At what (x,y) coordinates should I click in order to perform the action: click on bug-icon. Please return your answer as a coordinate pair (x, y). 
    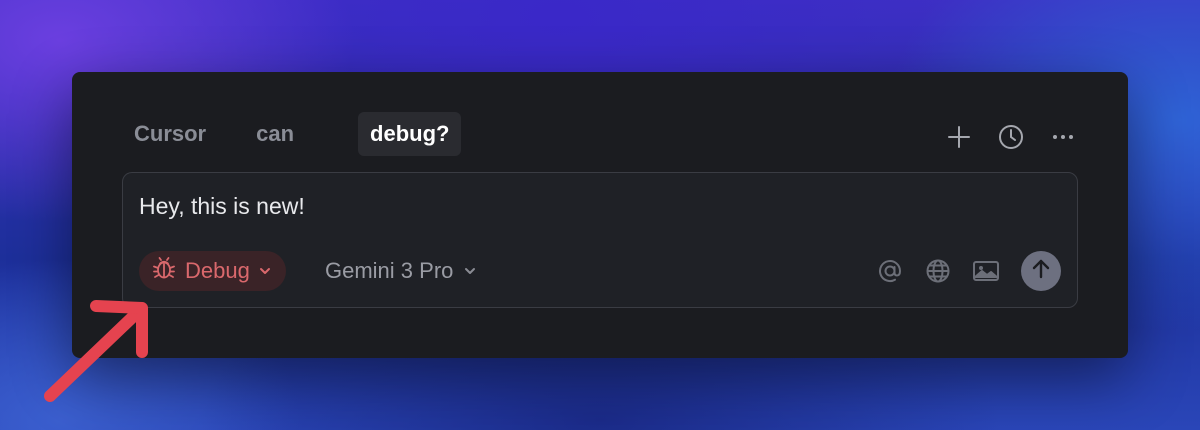
    Looking at the image, I should click on (164, 271).